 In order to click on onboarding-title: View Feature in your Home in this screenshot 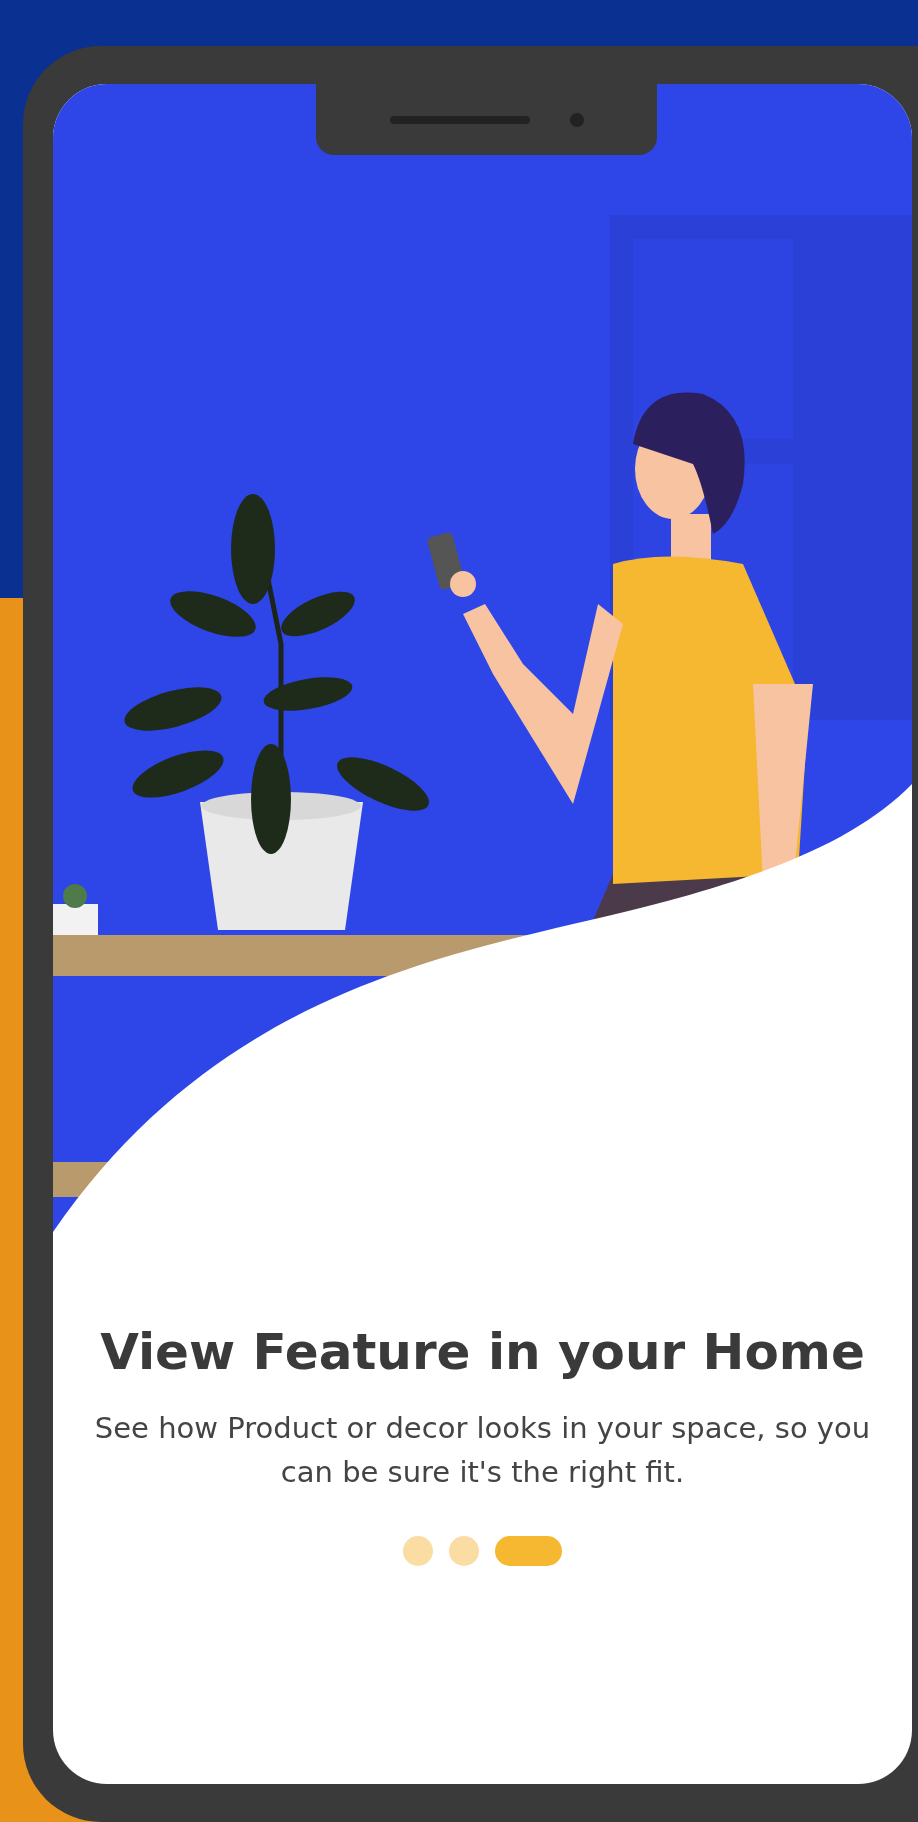, I will do `click(482, 1352)`.